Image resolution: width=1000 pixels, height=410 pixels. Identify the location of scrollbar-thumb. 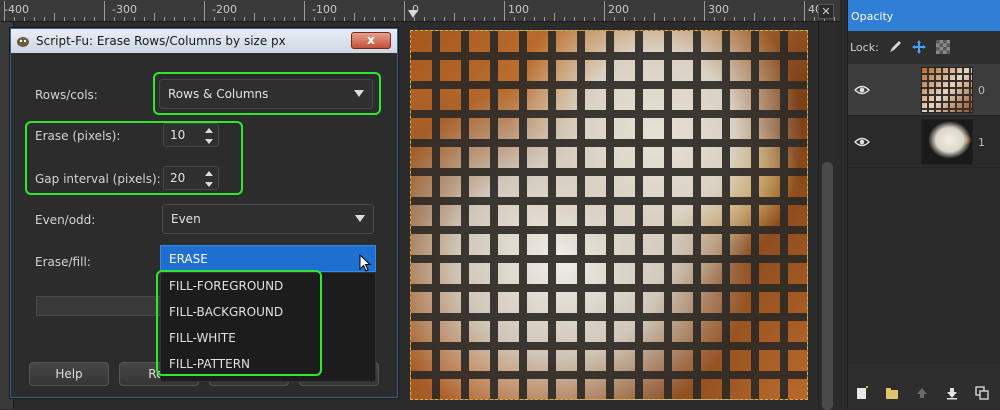
(827, 286).